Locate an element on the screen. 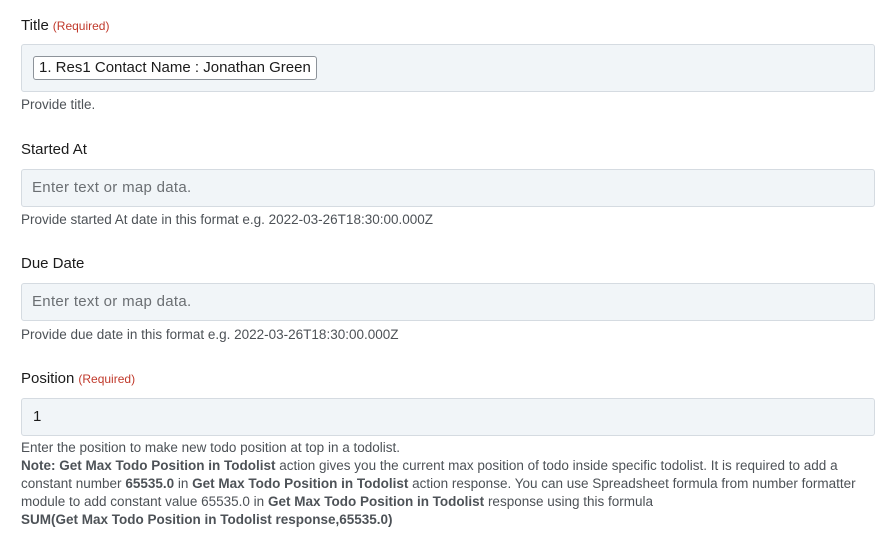 The image size is (895, 553). due-date-input: Enter text or map data. is located at coordinates (448, 302).